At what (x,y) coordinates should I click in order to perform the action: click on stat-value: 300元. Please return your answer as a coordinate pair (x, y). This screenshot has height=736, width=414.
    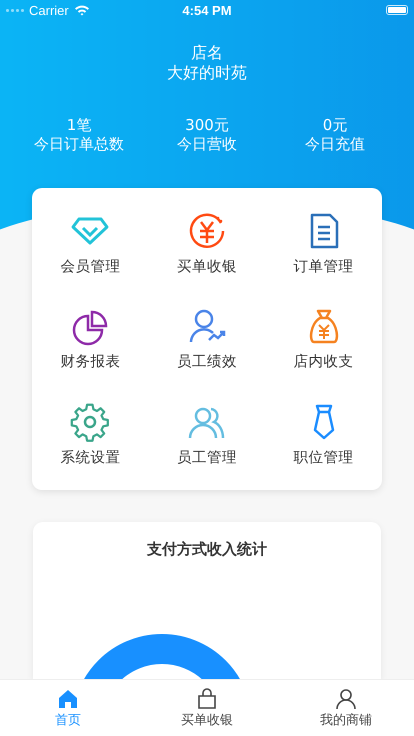
    Looking at the image, I should click on (207, 125).